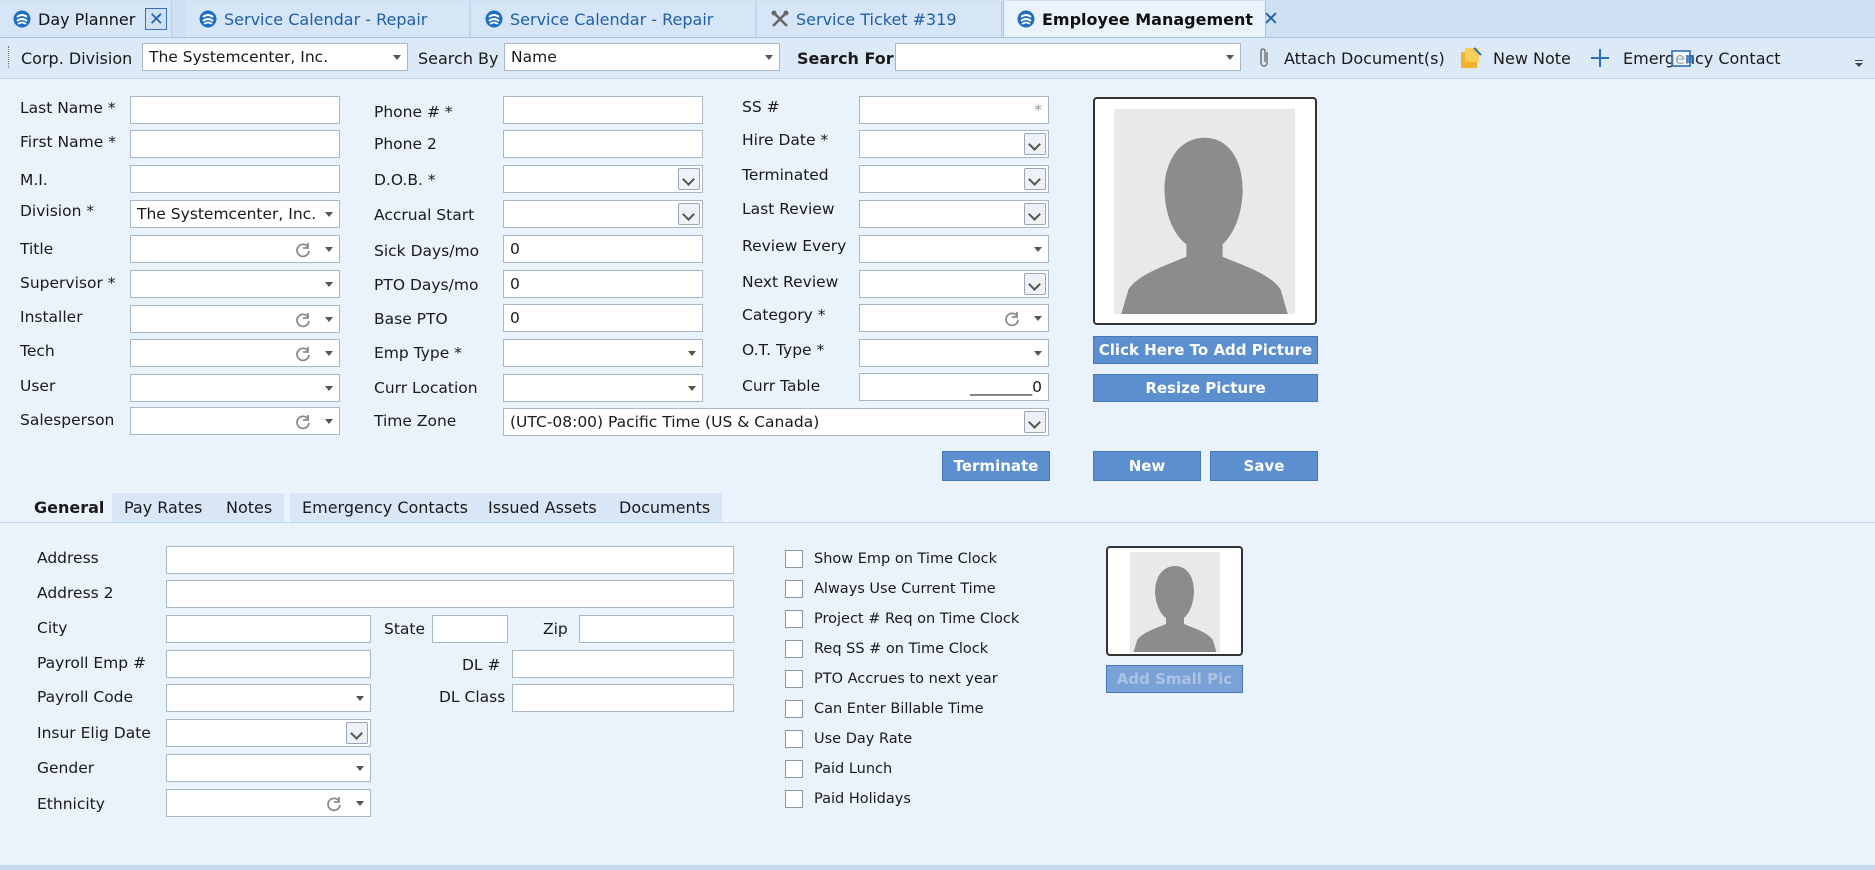 This screenshot has height=870, width=1875. What do you see at coordinates (794, 799) in the screenshot?
I see `paid-holidays-checkbox` at bounding box center [794, 799].